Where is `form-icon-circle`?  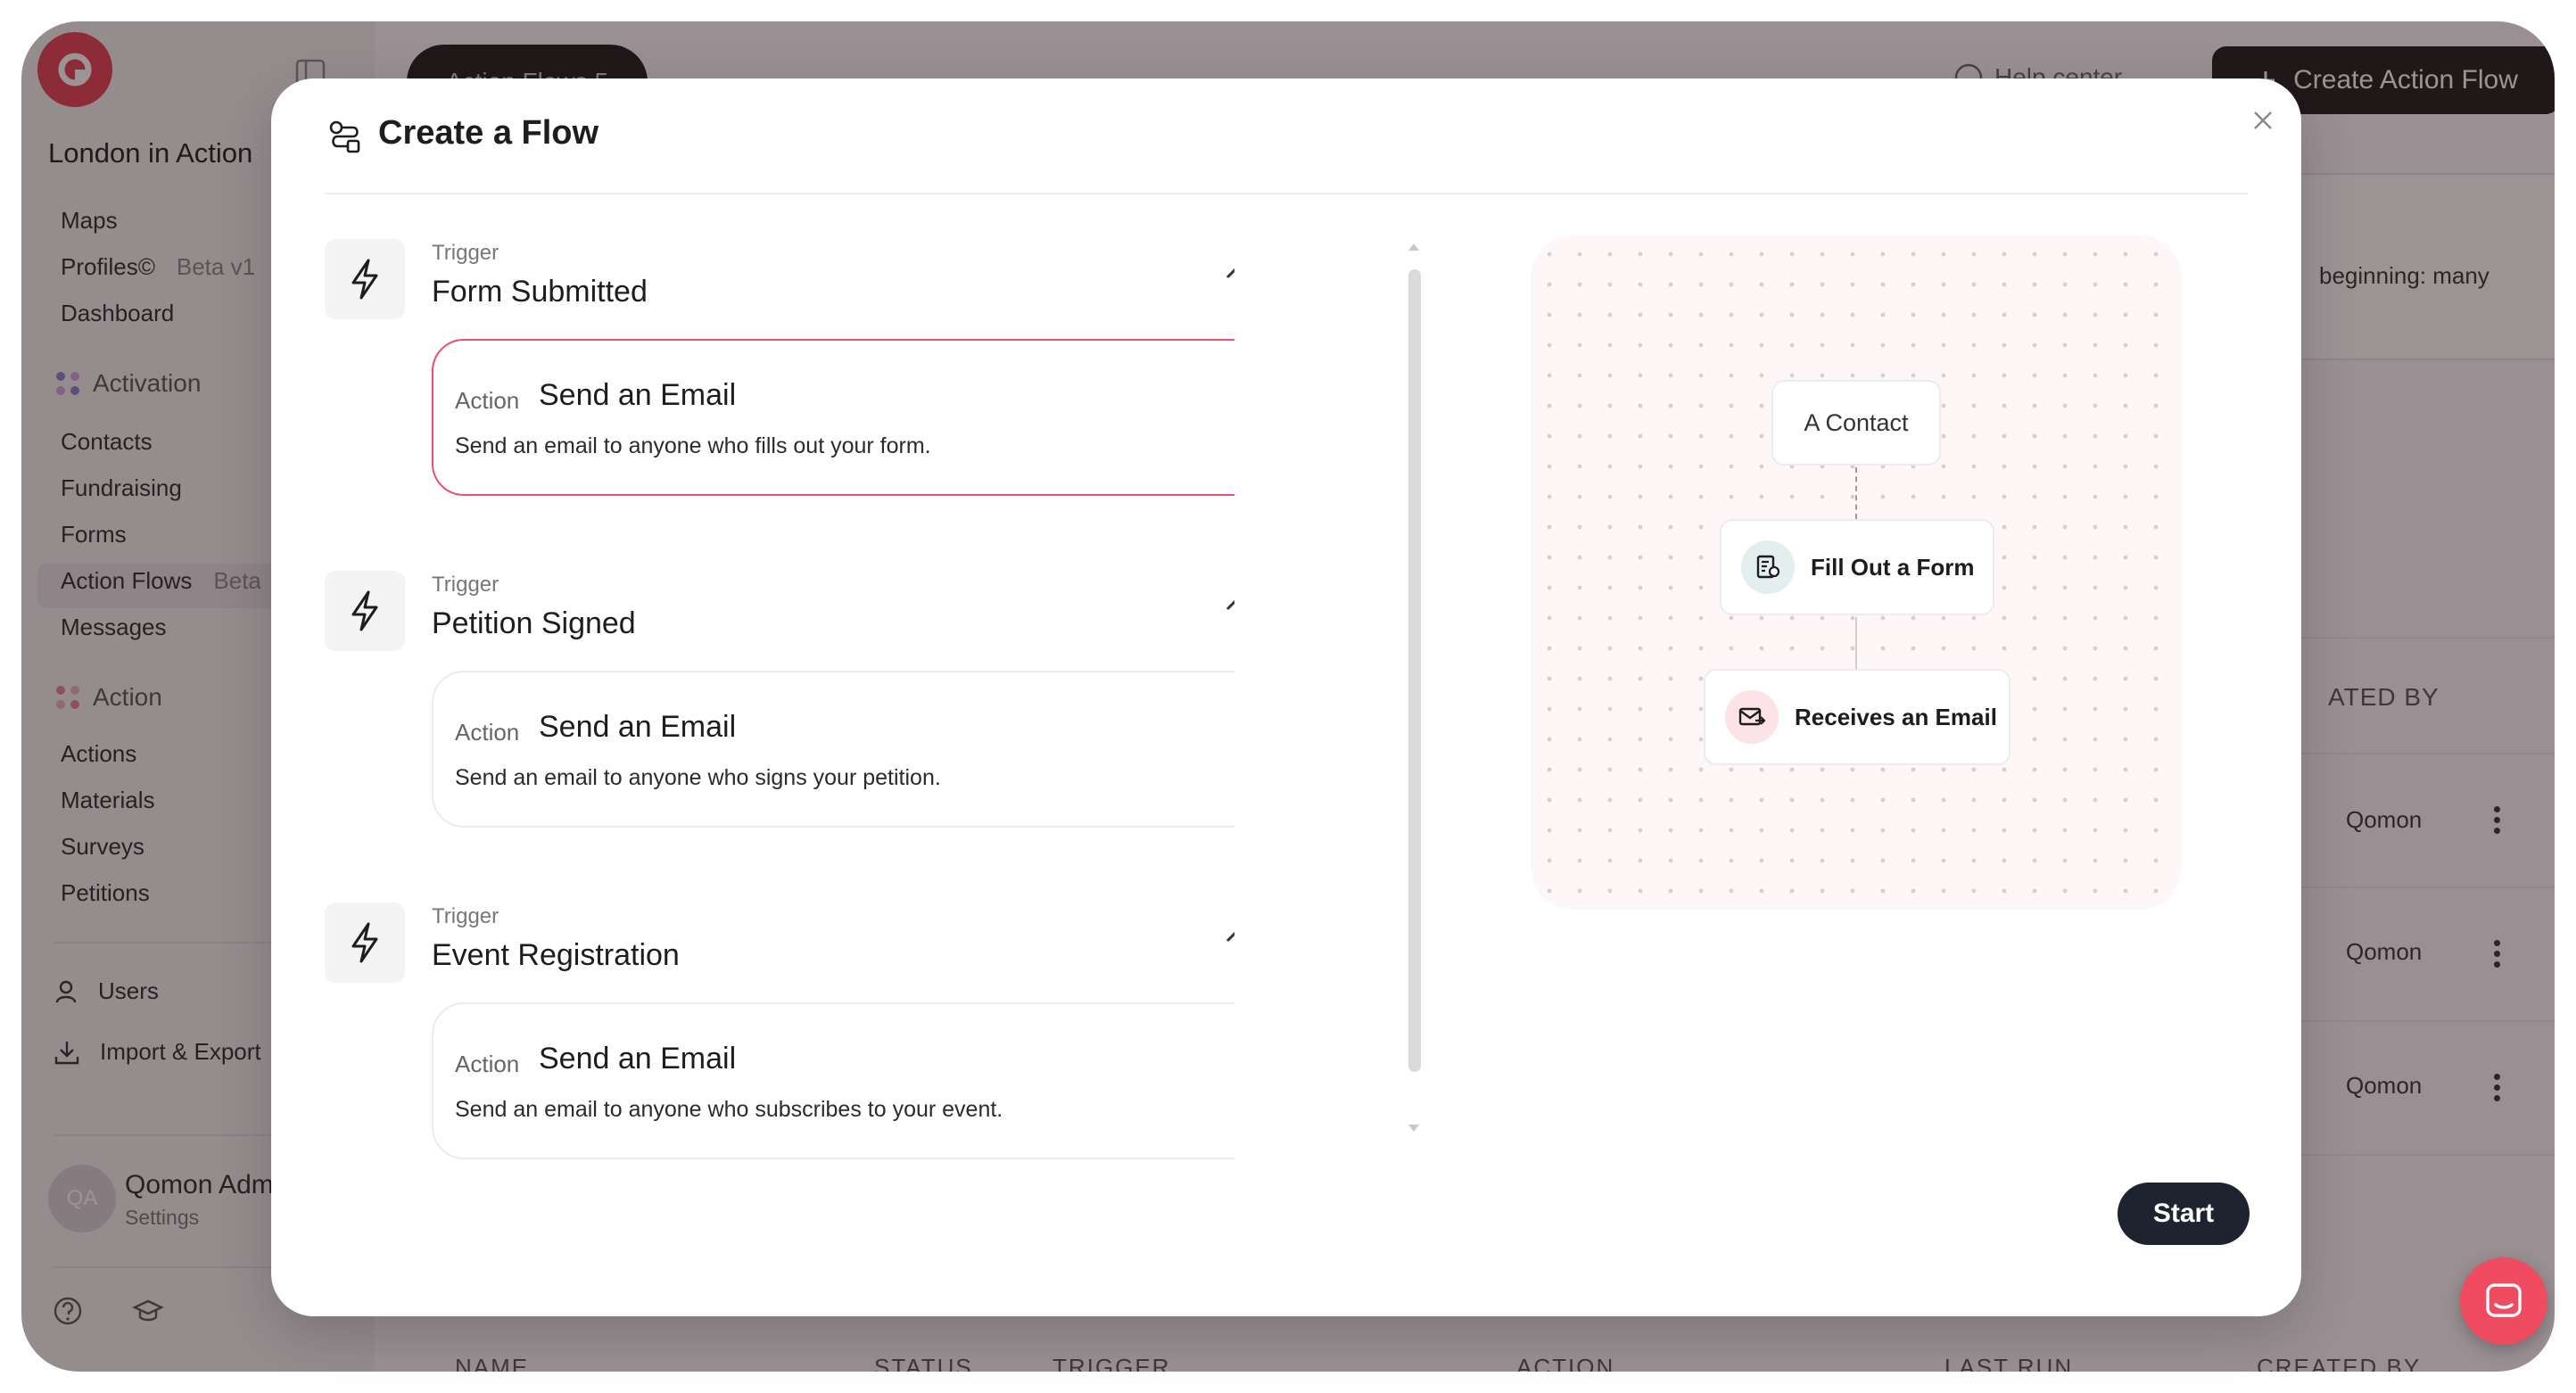
form-icon-circle is located at coordinates (1768, 567).